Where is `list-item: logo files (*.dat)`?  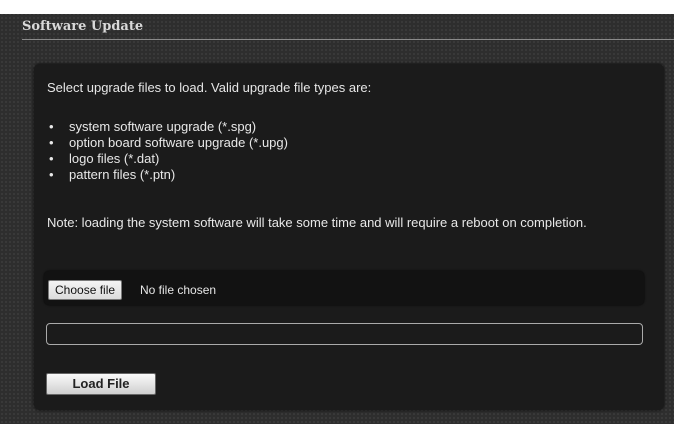 list-item: logo files (*.dat) is located at coordinates (167, 159).